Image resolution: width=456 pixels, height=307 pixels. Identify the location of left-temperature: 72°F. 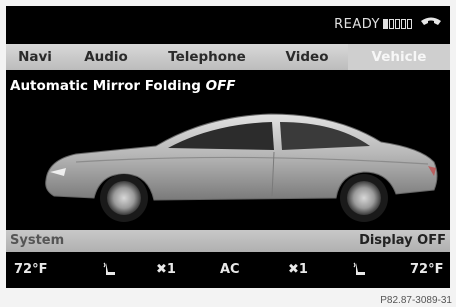
(30, 269).